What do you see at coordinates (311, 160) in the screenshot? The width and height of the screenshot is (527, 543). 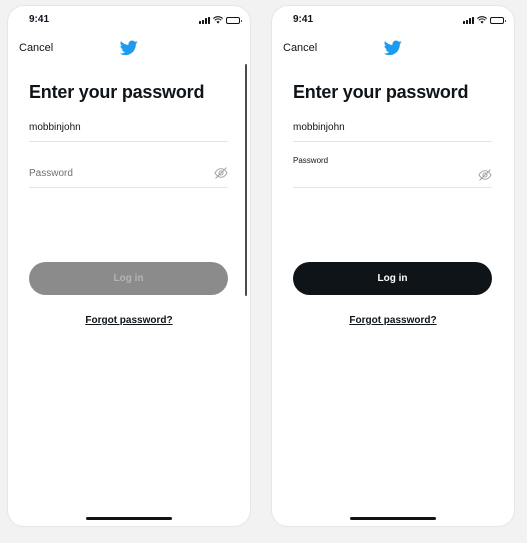 I see `password-label: Password` at bounding box center [311, 160].